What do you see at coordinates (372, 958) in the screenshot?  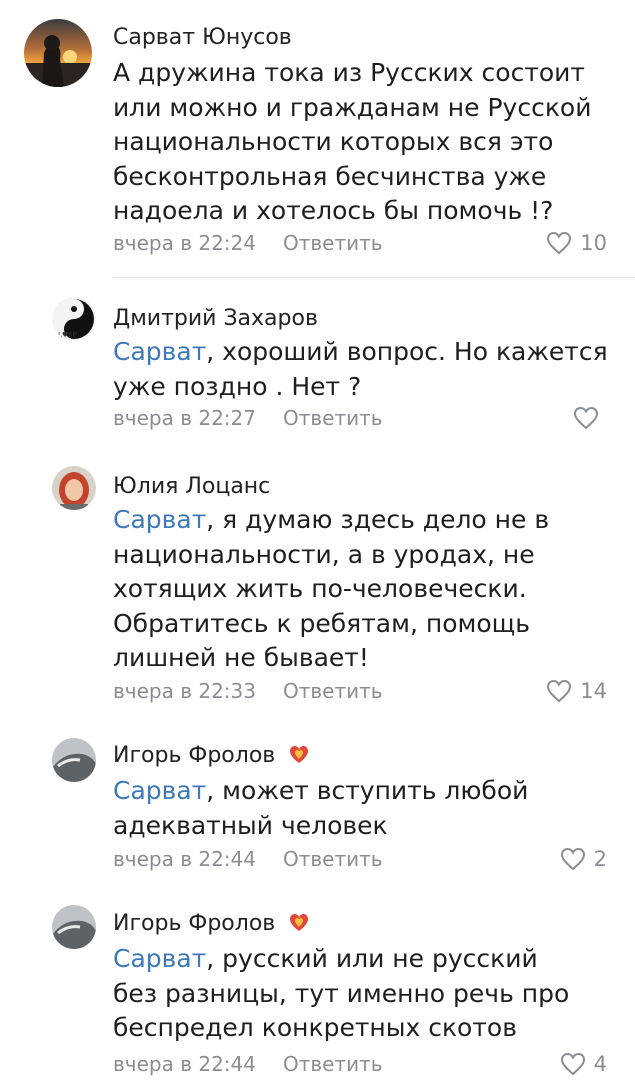 I see `comment-text-fragment: , русский или не русский` at bounding box center [372, 958].